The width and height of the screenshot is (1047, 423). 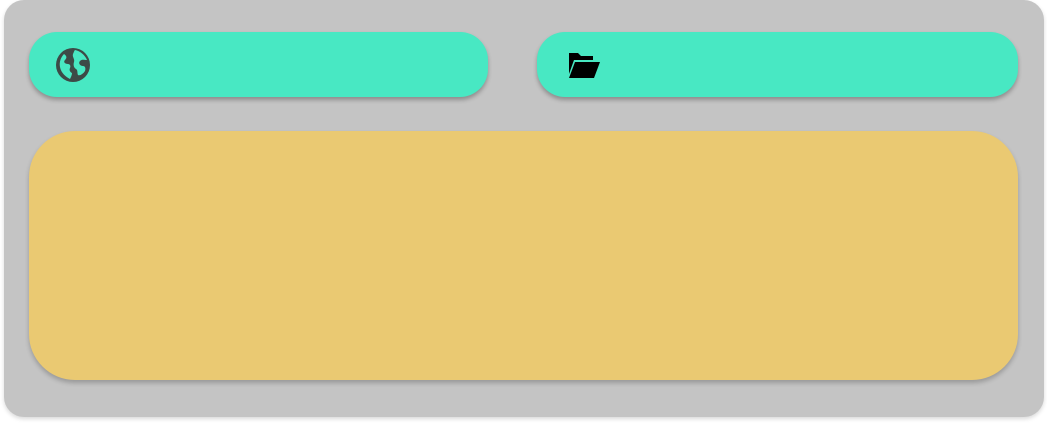 I want to click on open-folder-icon-front, so click(x=584, y=69).